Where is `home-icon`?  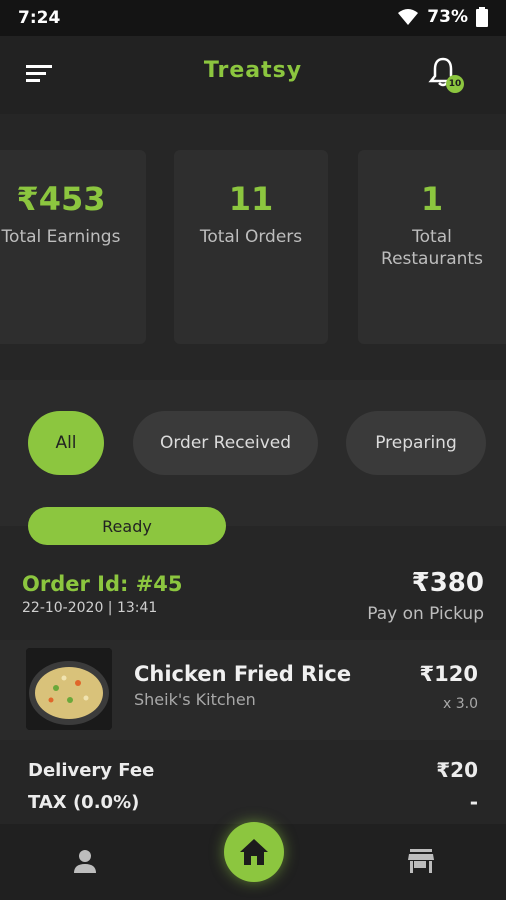
home-icon is located at coordinates (254, 852).